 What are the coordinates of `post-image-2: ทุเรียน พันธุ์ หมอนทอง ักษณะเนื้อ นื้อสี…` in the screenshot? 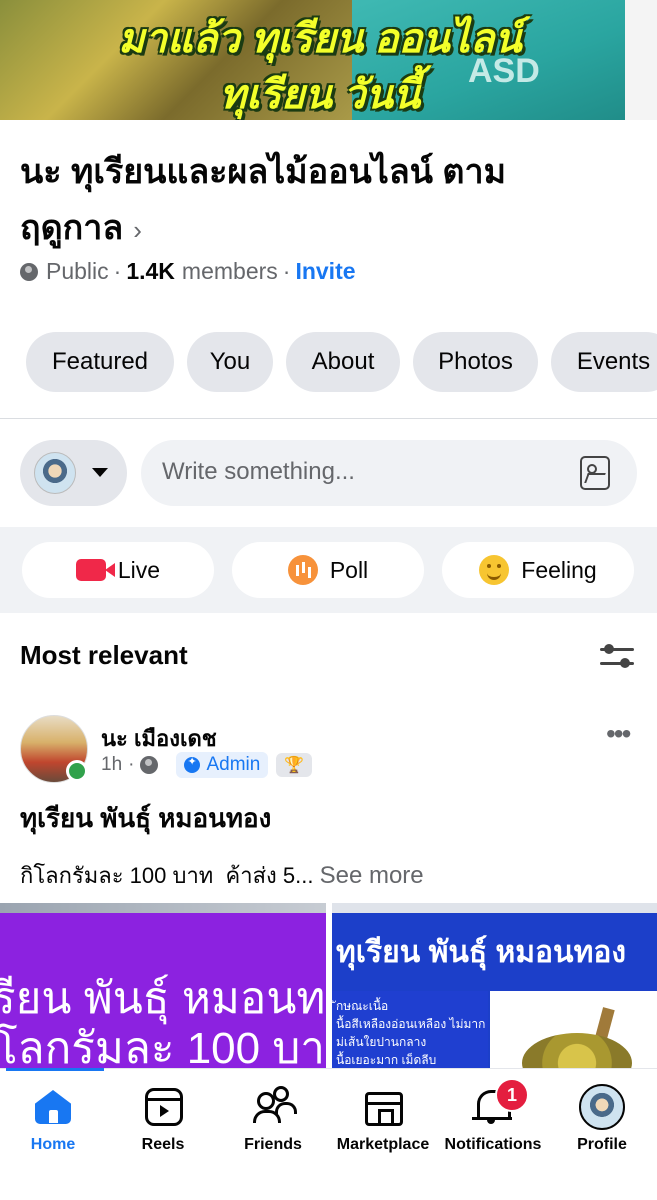 It's located at (494, 985).